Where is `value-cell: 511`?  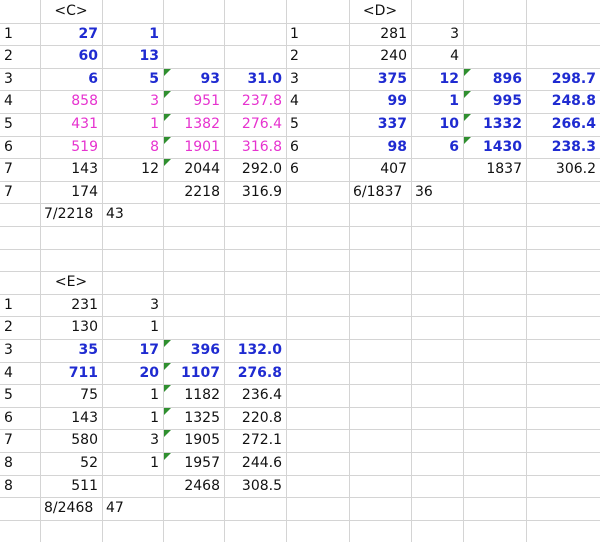
value-cell: 511 is located at coordinates (71, 486).